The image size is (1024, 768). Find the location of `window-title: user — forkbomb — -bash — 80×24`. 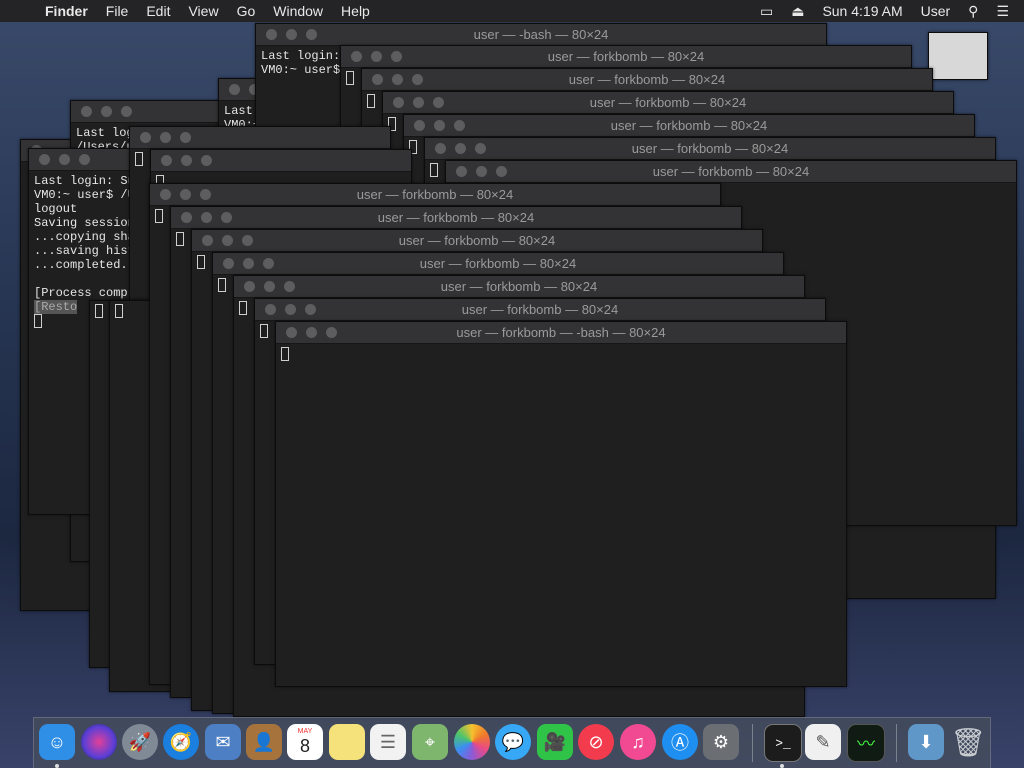

window-title: user — forkbomb — -bash — 80×24 is located at coordinates (561, 332).